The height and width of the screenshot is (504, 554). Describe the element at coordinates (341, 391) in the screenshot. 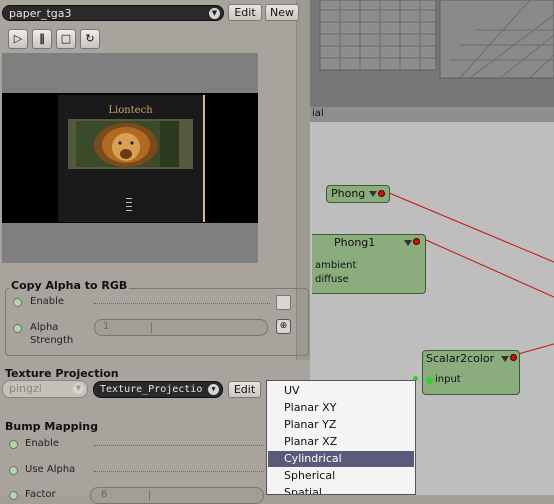

I see `menu-item-uv: UV` at that location.